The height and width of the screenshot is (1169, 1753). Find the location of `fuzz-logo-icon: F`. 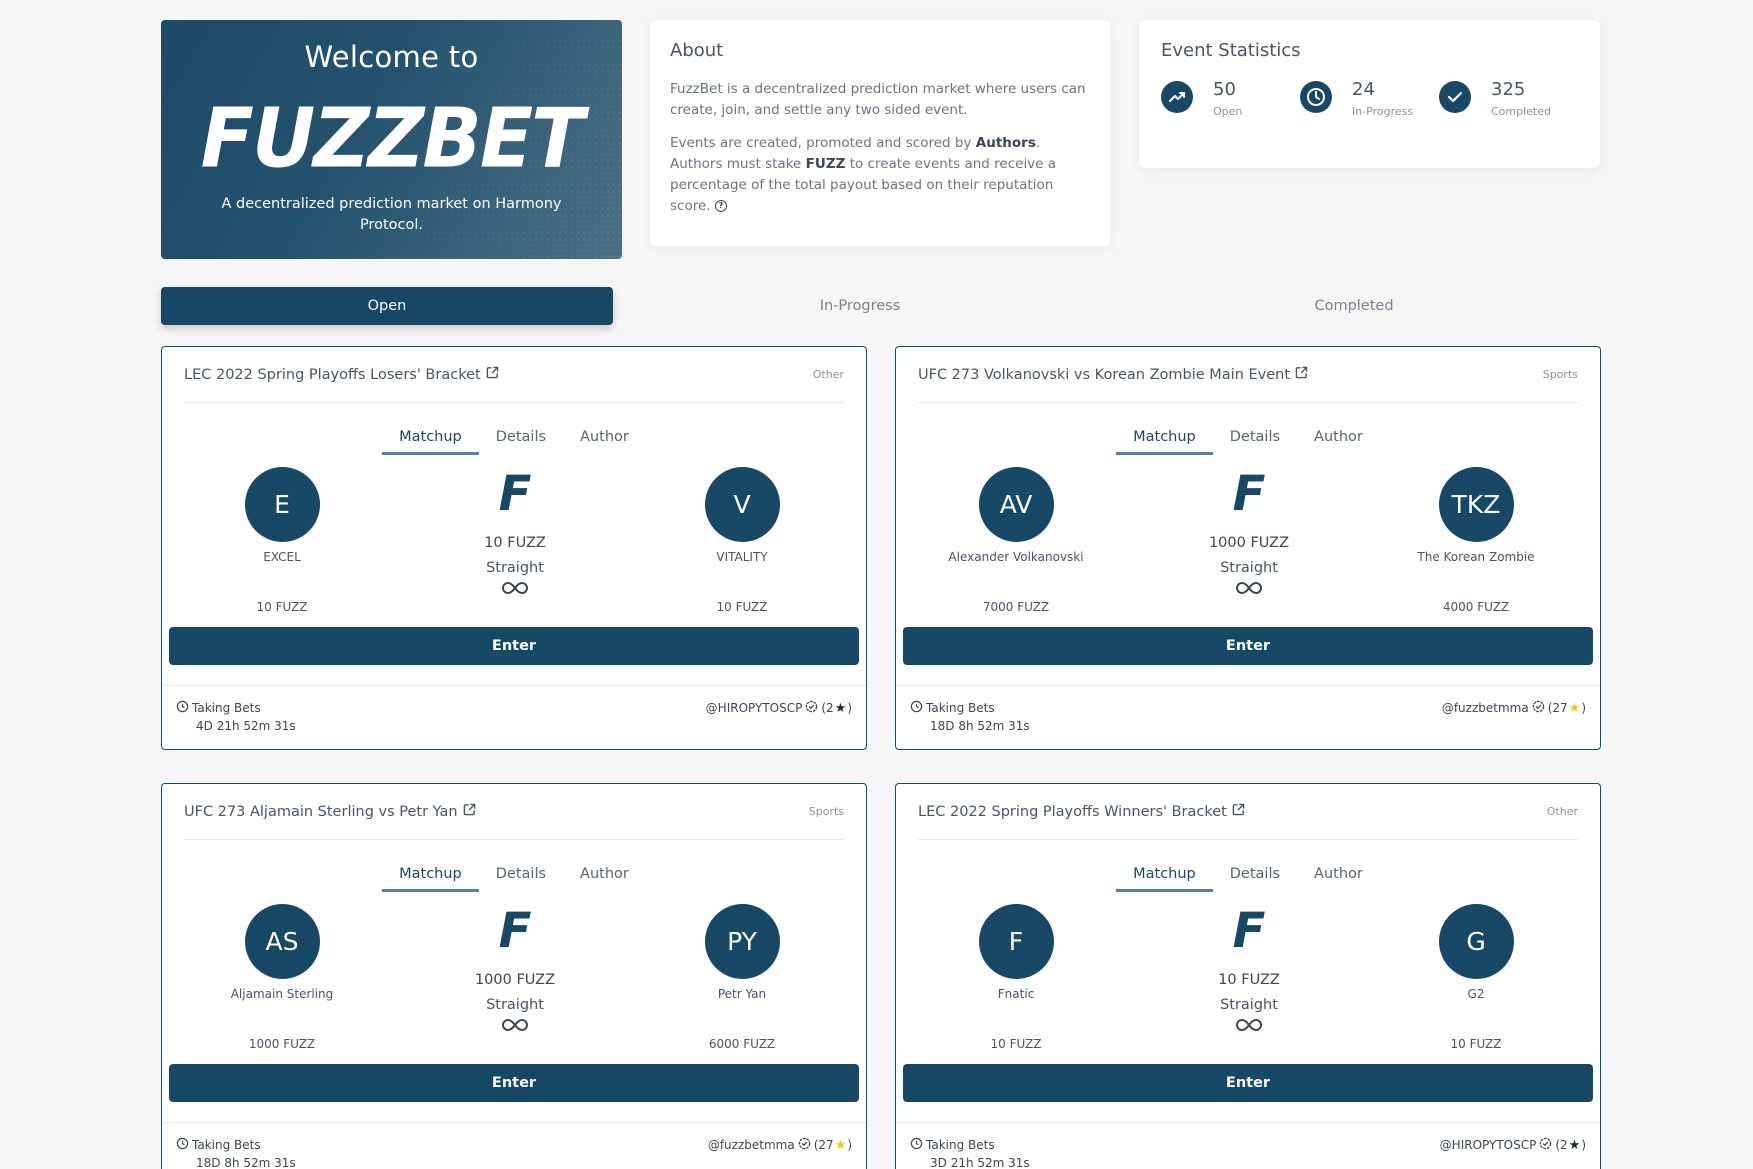

fuzz-logo-icon: F is located at coordinates (1249, 494).